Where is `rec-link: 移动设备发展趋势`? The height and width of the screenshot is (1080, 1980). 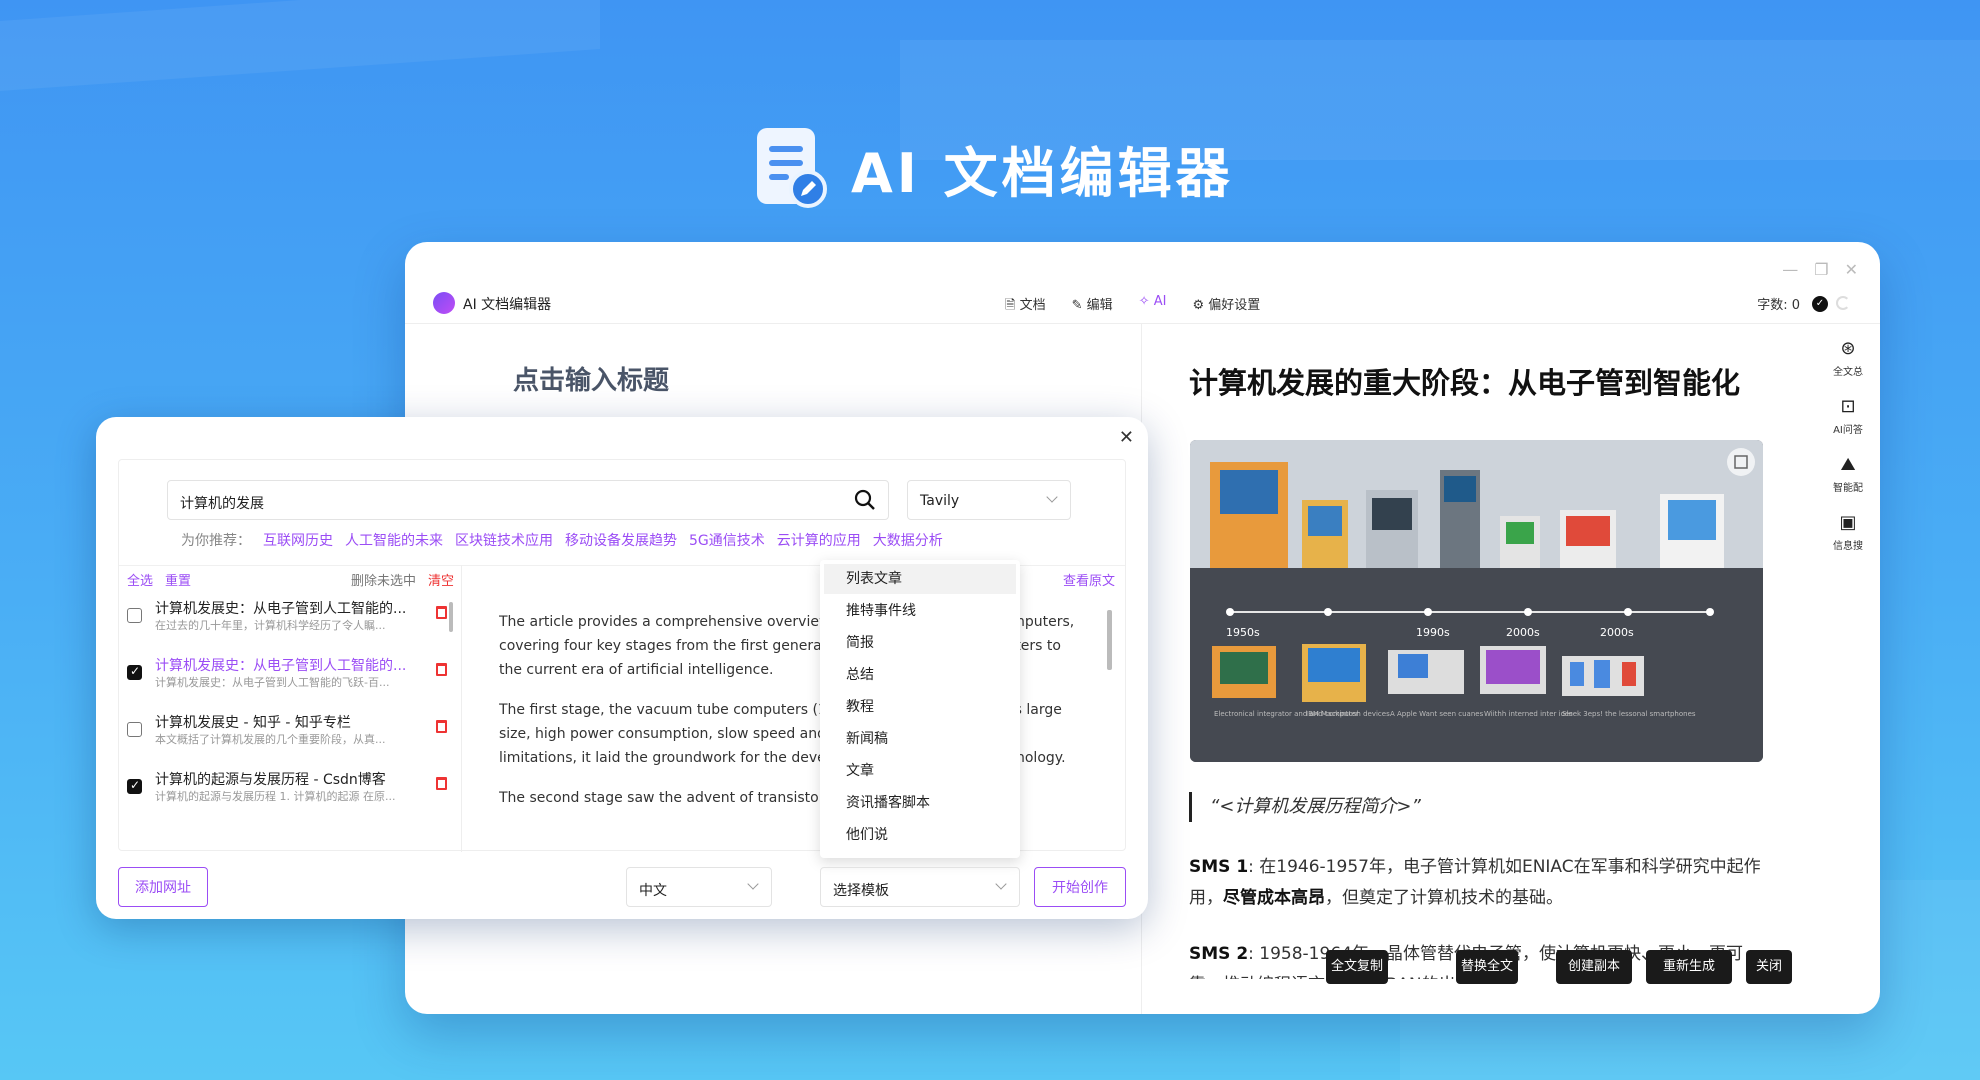 rec-link: 移动设备发展趋势 is located at coordinates (621, 540).